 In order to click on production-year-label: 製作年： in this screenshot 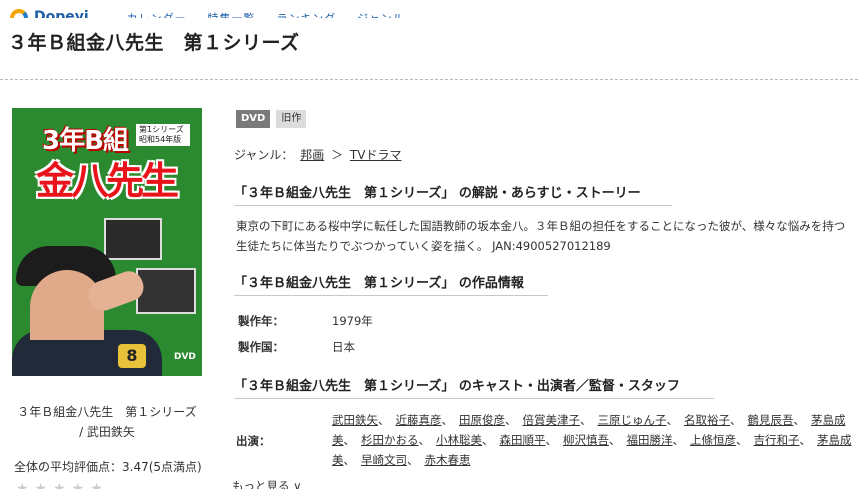, I will do `click(261, 321)`.